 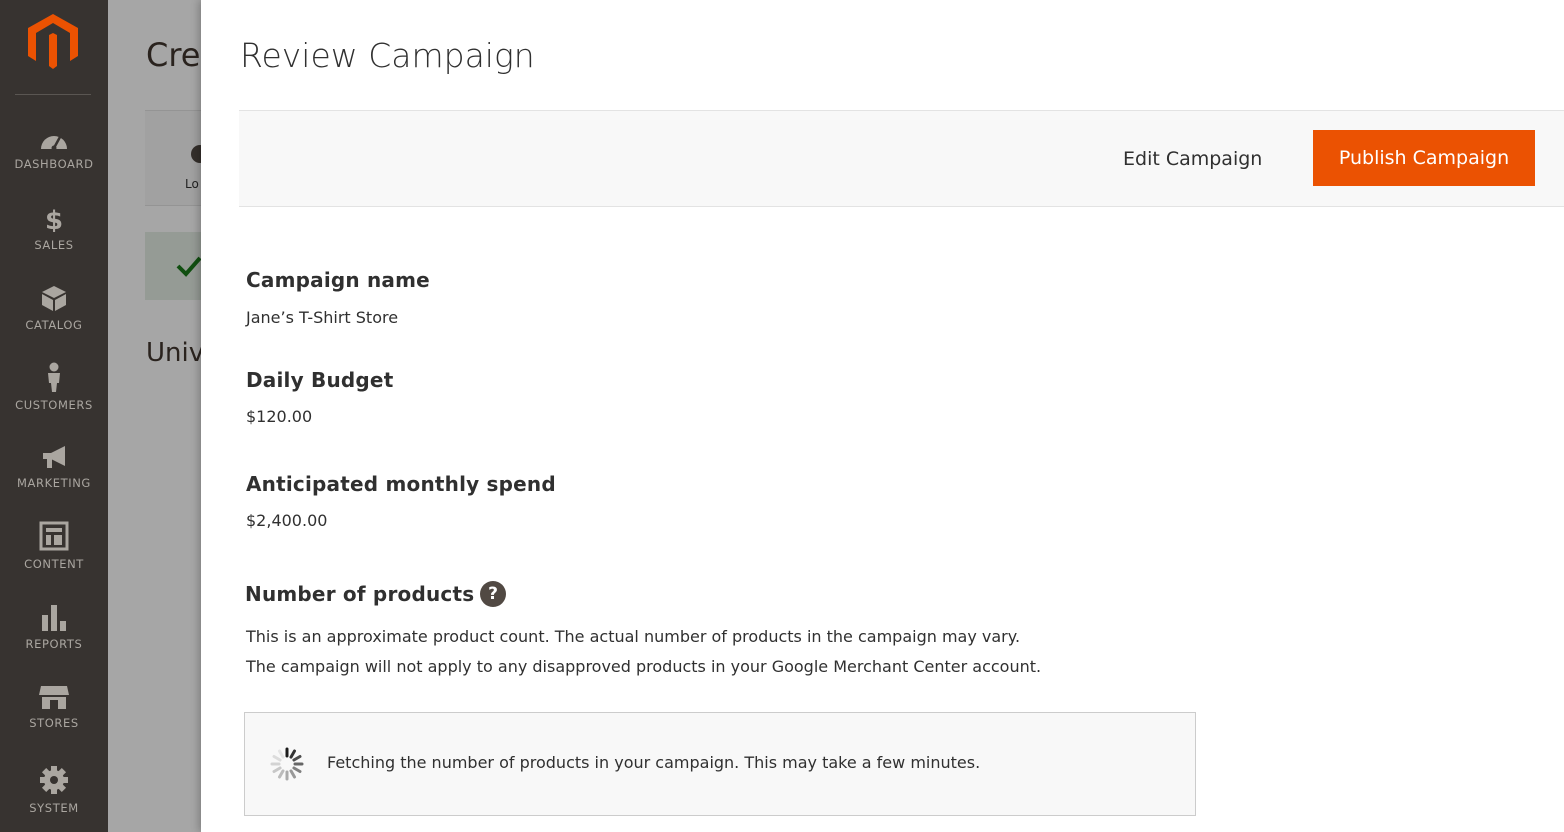 I want to click on nav-item-sales: $ SALES, so click(x=54, y=241).